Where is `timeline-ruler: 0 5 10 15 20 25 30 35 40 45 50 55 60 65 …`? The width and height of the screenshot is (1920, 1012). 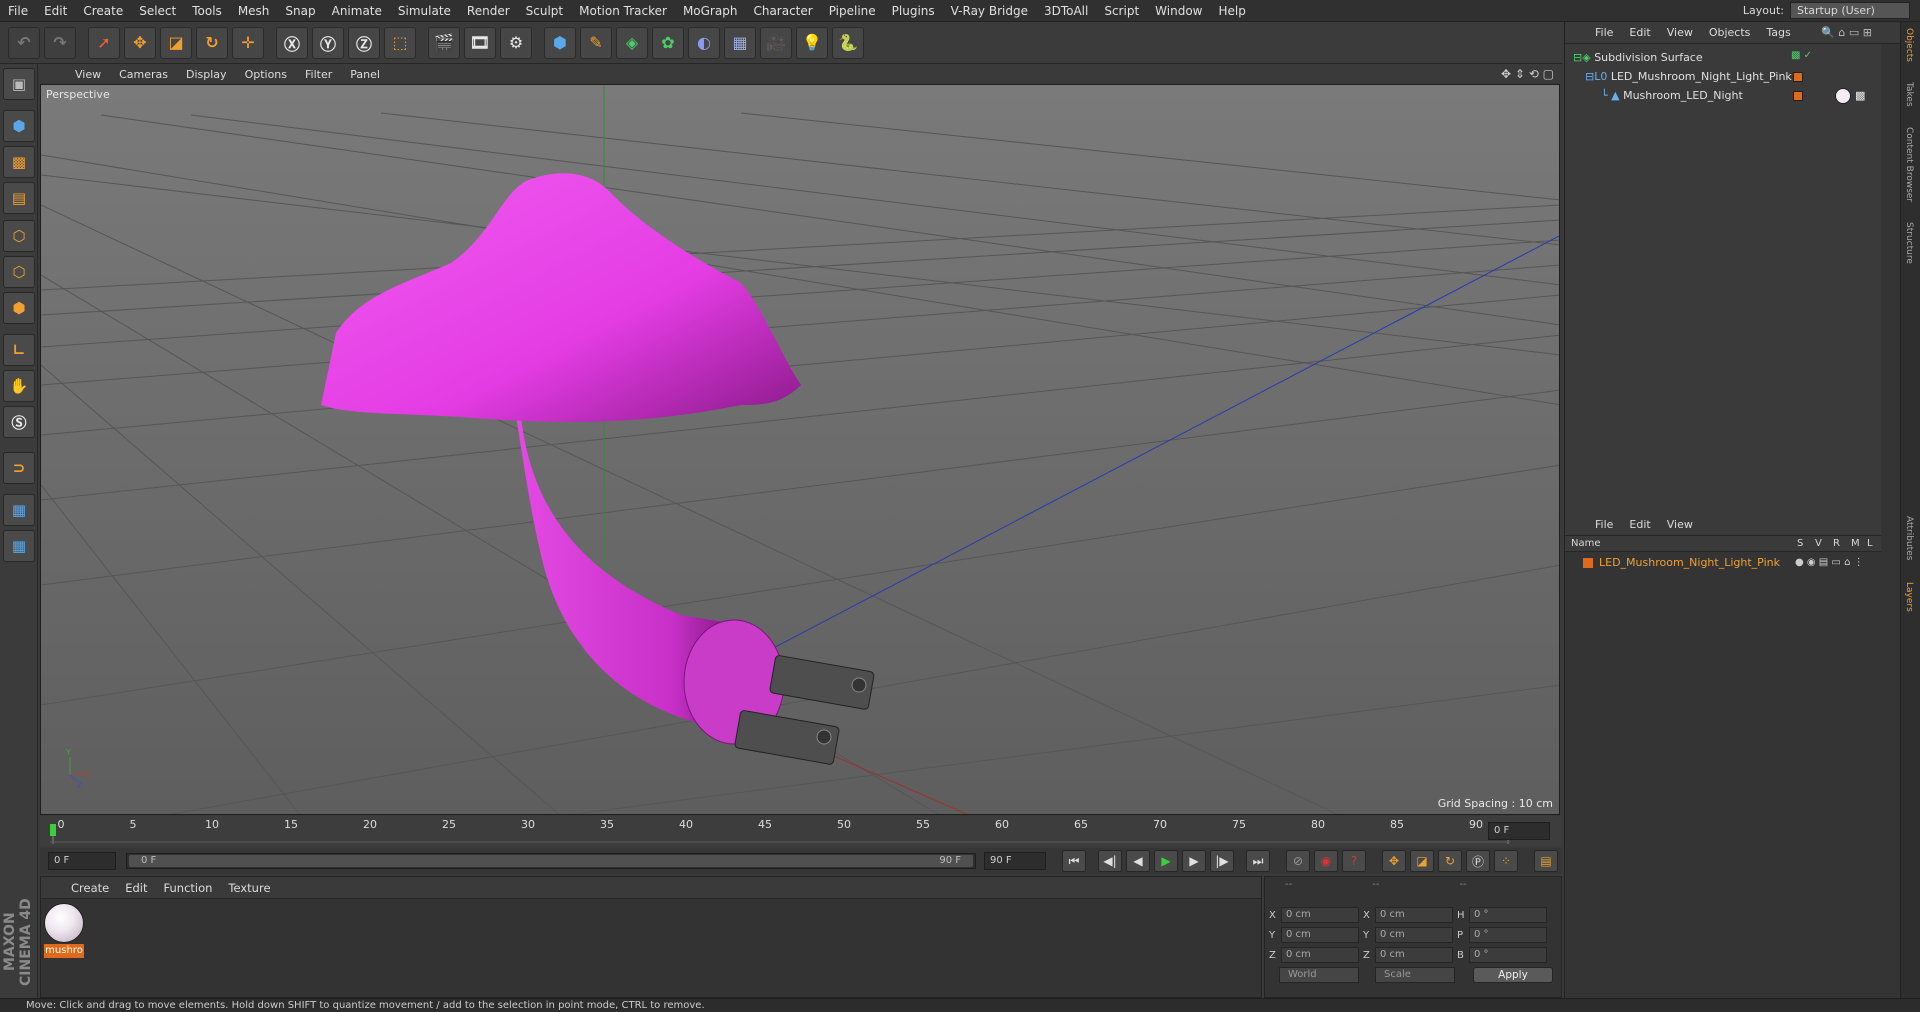
timeline-ruler: 0 5 10 15 20 25 30 35 40 45 50 55 60 65 … is located at coordinates (801, 831).